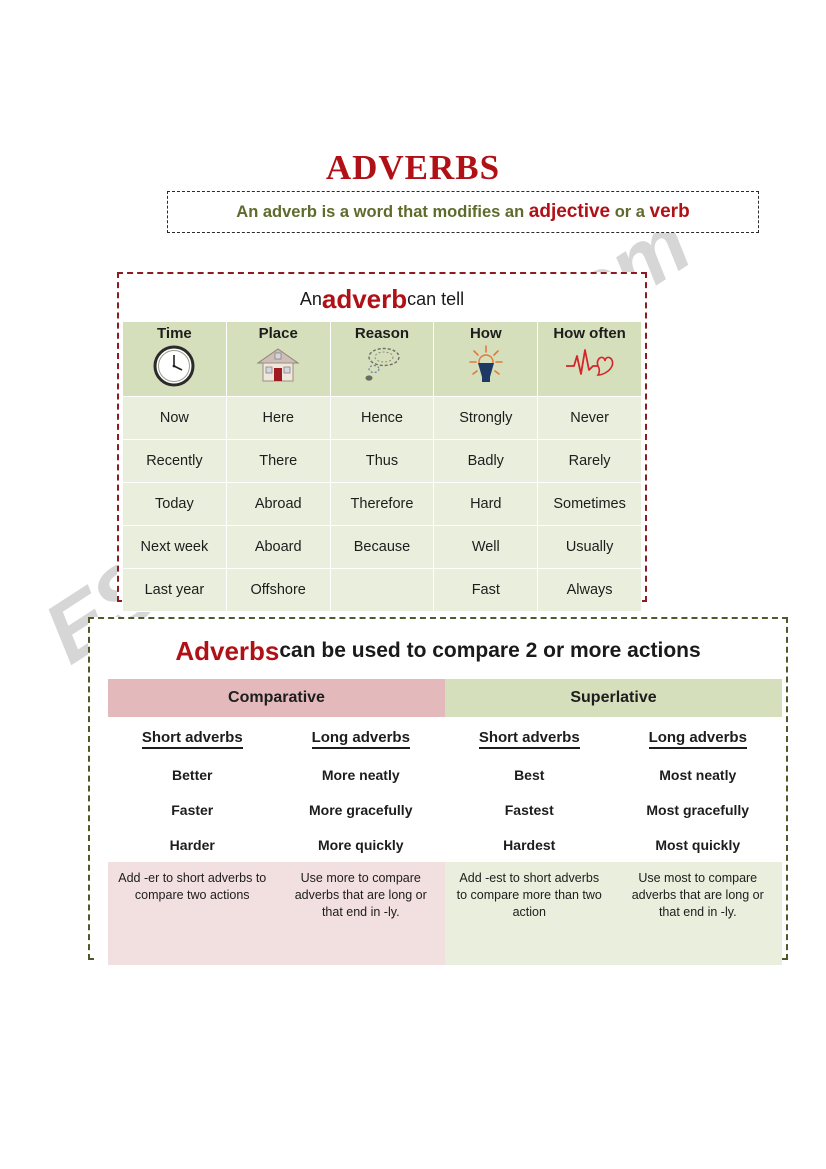 Image resolution: width=826 pixels, height=1169 pixels. What do you see at coordinates (485, 363) in the screenshot?
I see `lightbulb-icon` at bounding box center [485, 363].